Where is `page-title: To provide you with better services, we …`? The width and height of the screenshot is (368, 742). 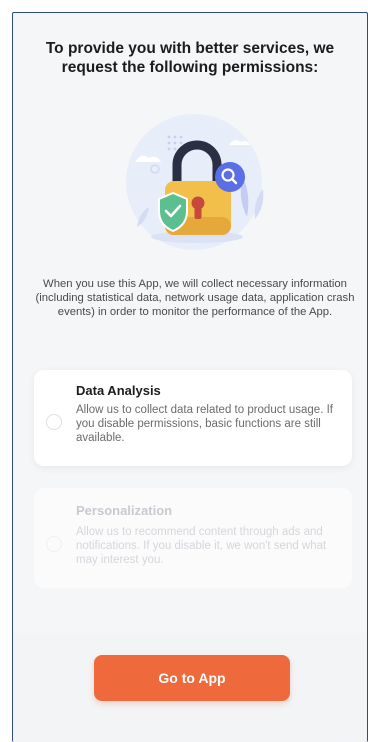 page-title: To provide you with better services, we … is located at coordinates (190, 58).